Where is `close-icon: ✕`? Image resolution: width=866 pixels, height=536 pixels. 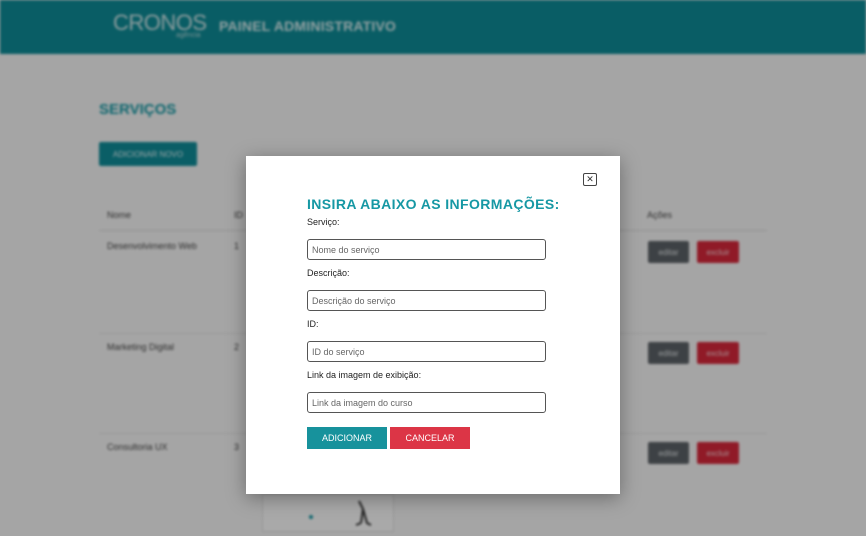 close-icon: ✕ is located at coordinates (590, 179).